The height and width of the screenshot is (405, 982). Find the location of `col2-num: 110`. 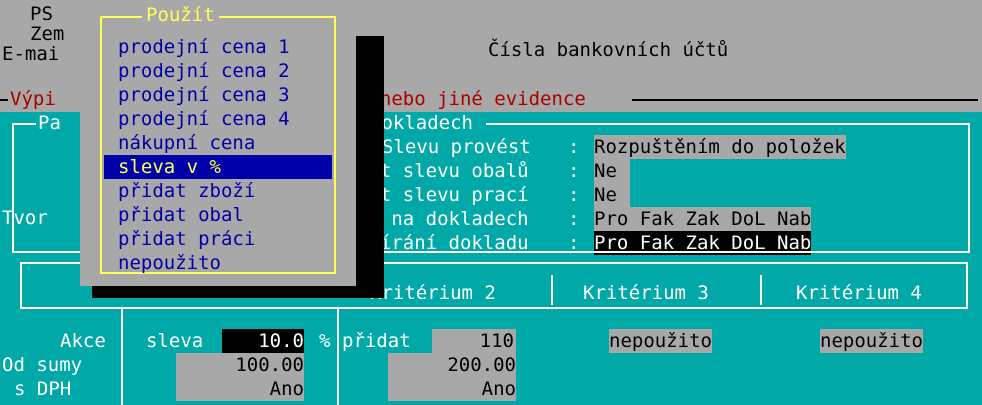

col2-num: 110 is located at coordinates (496, 341).